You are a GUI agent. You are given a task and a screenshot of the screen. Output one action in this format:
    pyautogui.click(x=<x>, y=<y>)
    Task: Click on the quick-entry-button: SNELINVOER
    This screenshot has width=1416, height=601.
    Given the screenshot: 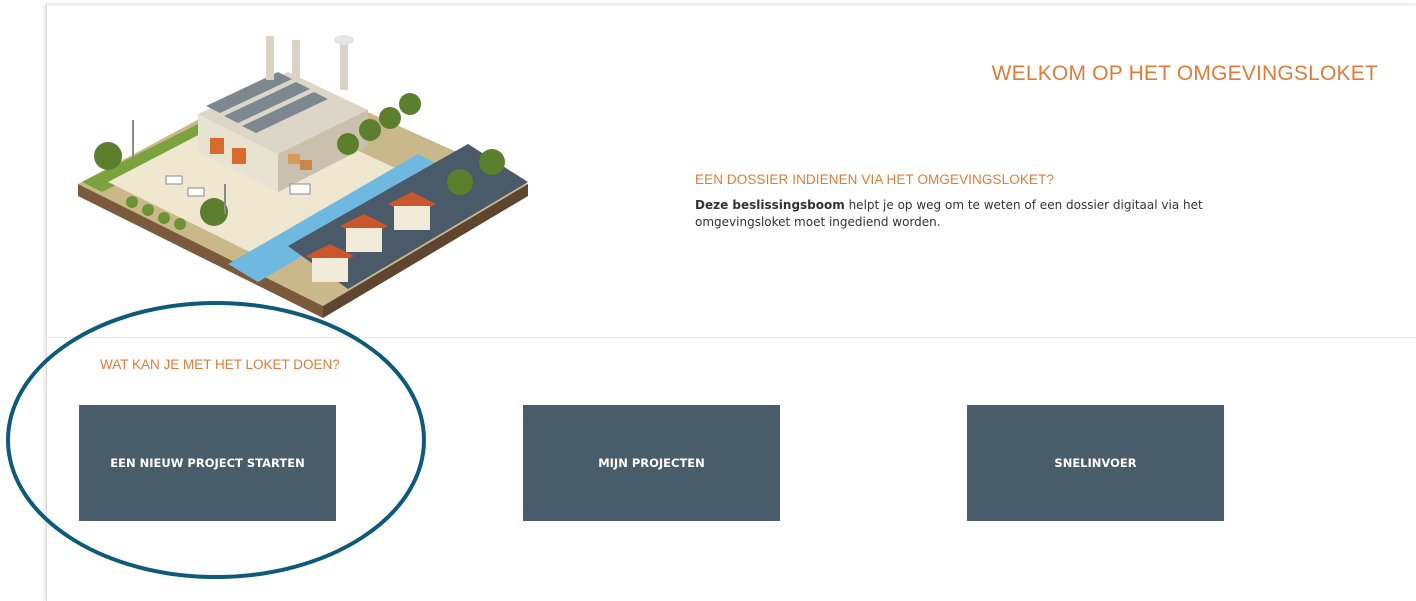 What is the action you would take?
    pyautogui.click(x=1095, y=463)
    